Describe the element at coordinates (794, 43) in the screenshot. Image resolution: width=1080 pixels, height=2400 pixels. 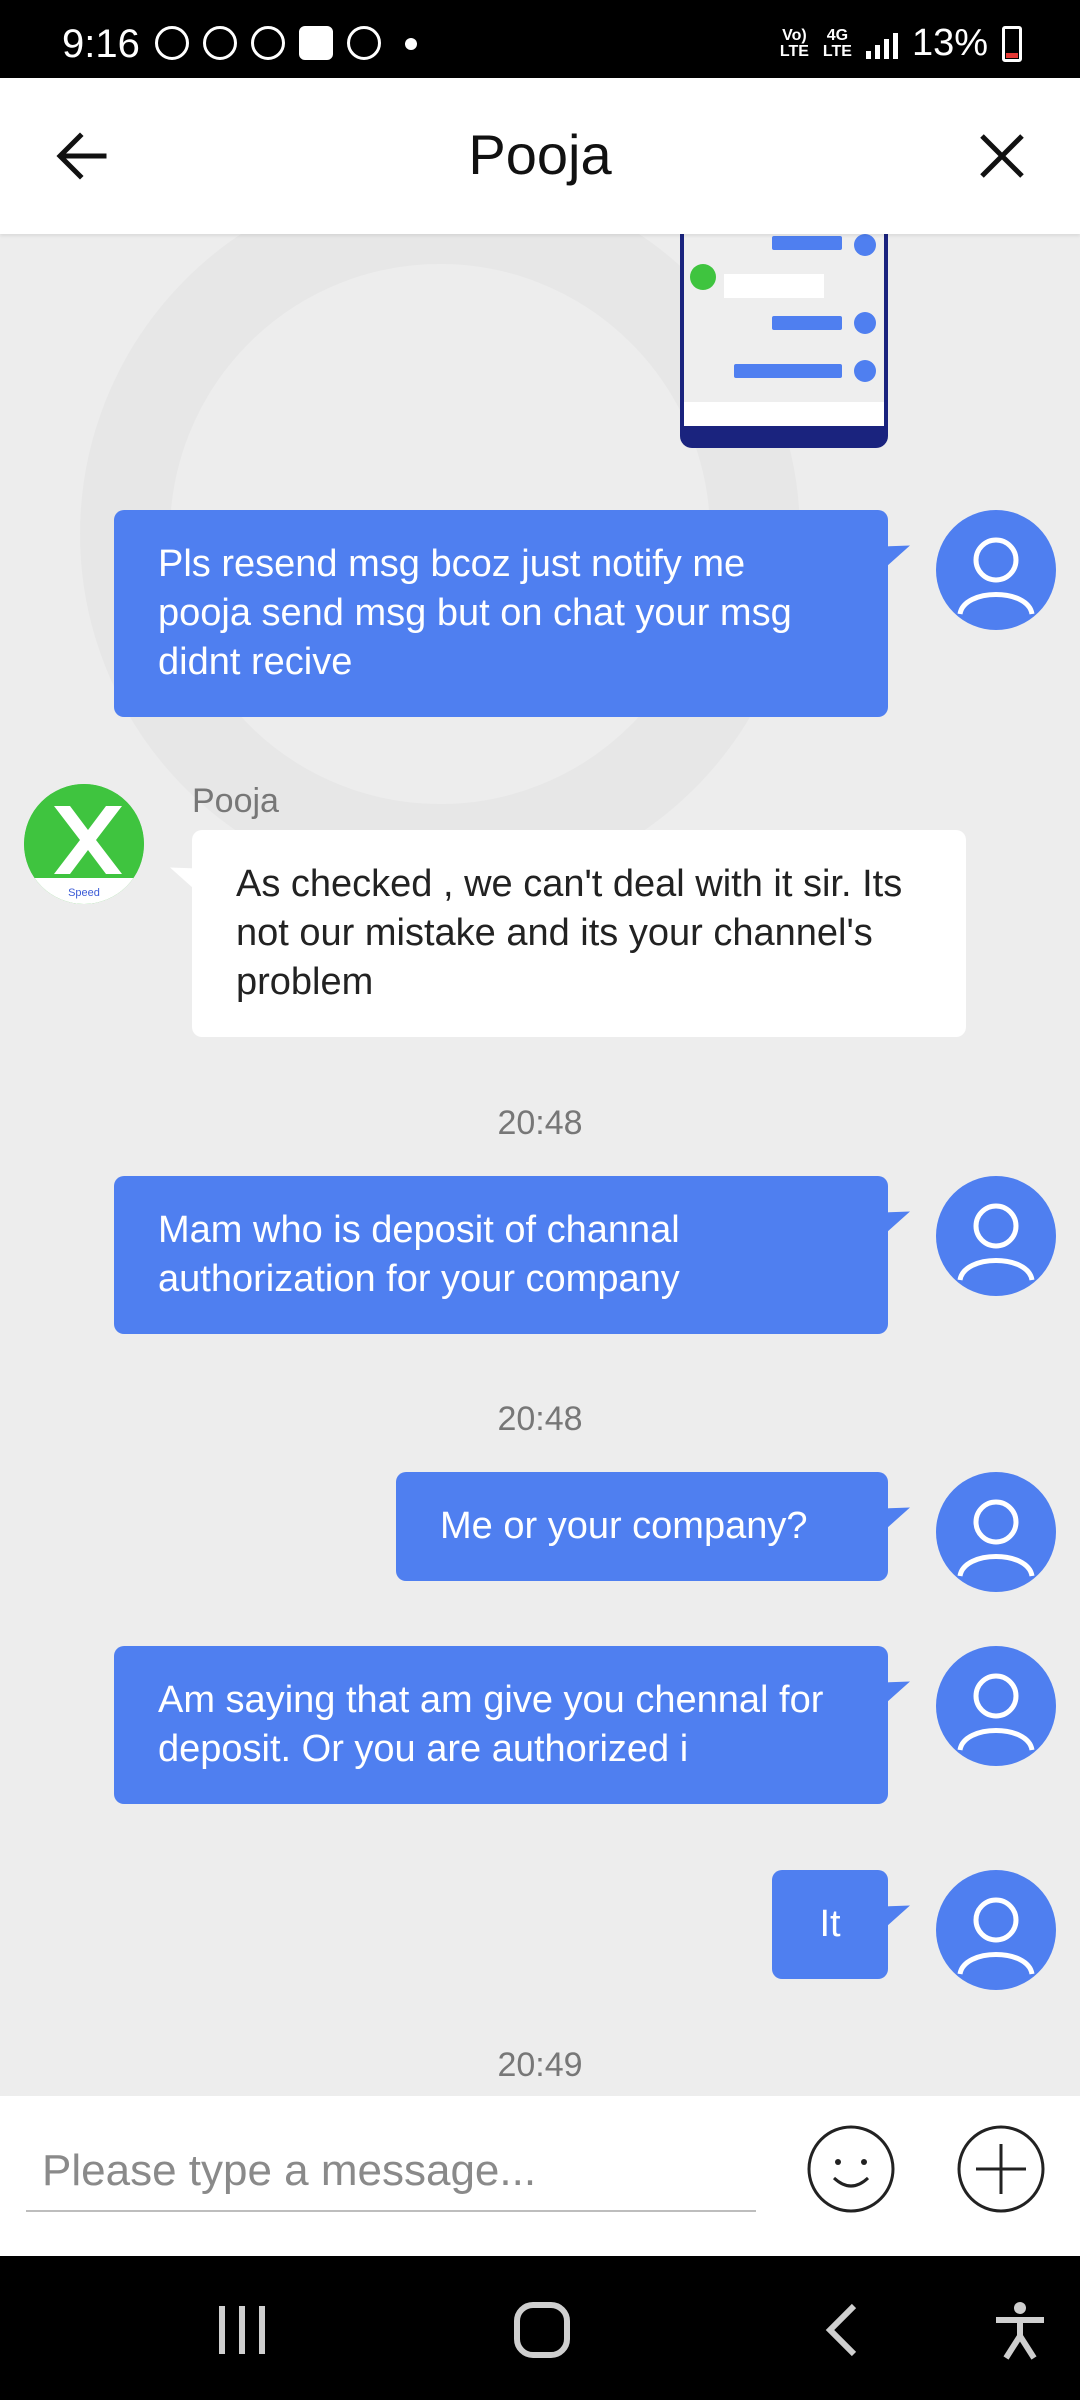
I see `volte-indicator: Vo) LTE` at that location.